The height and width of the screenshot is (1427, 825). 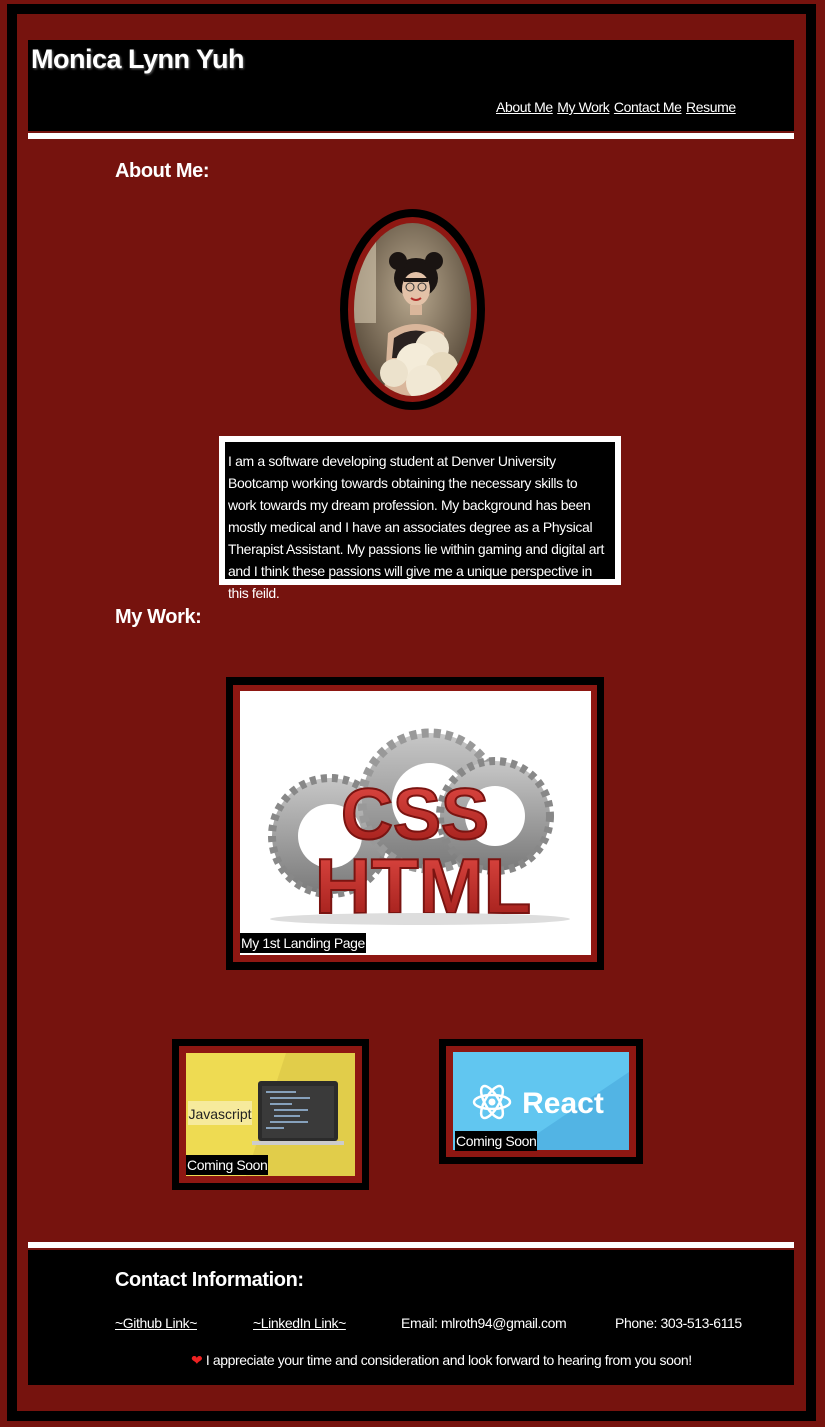 What do you see at coordinates (411, 1245) in the screenshot?
I see `footer-divider` at bounding box center [411, 1245].